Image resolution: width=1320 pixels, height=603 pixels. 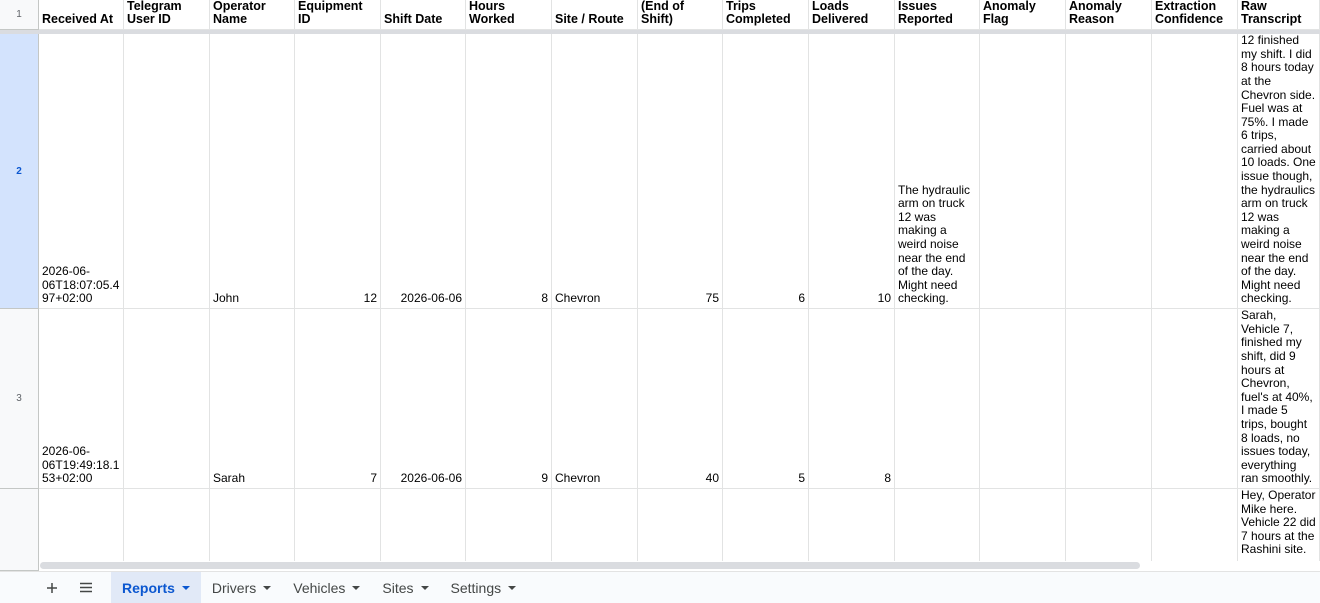 I want to click on cell-fuel-level, so click(x=680, y=530).